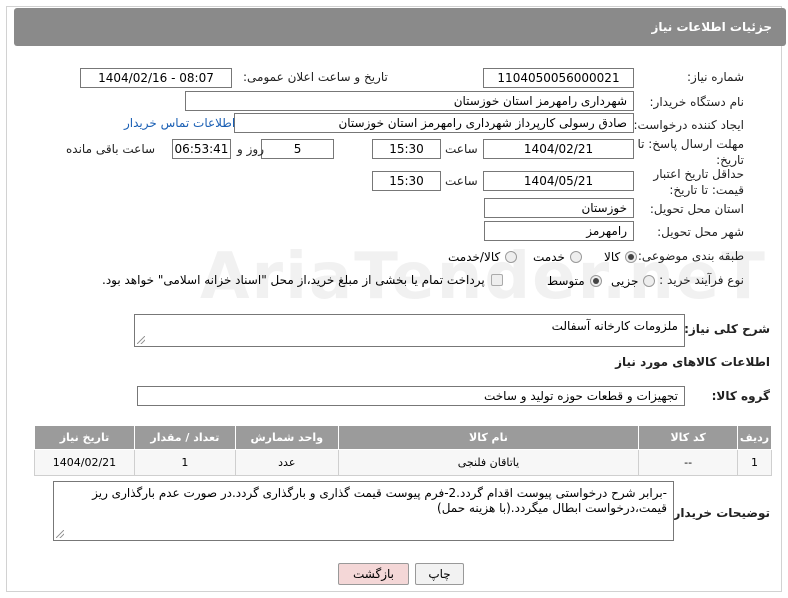 Image resolution: width=788 pixels, height=598 pixels. Describe the element at coordinates (692, 362) in the screenshot. I see `goods-section-title: اطلاعات کالاهای مورد نیاز` at that location.